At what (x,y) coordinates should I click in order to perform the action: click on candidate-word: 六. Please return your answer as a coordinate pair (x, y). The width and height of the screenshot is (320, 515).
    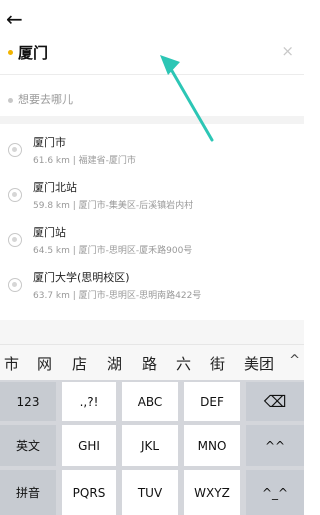
    Looking at the image, I should click on (183, 363).